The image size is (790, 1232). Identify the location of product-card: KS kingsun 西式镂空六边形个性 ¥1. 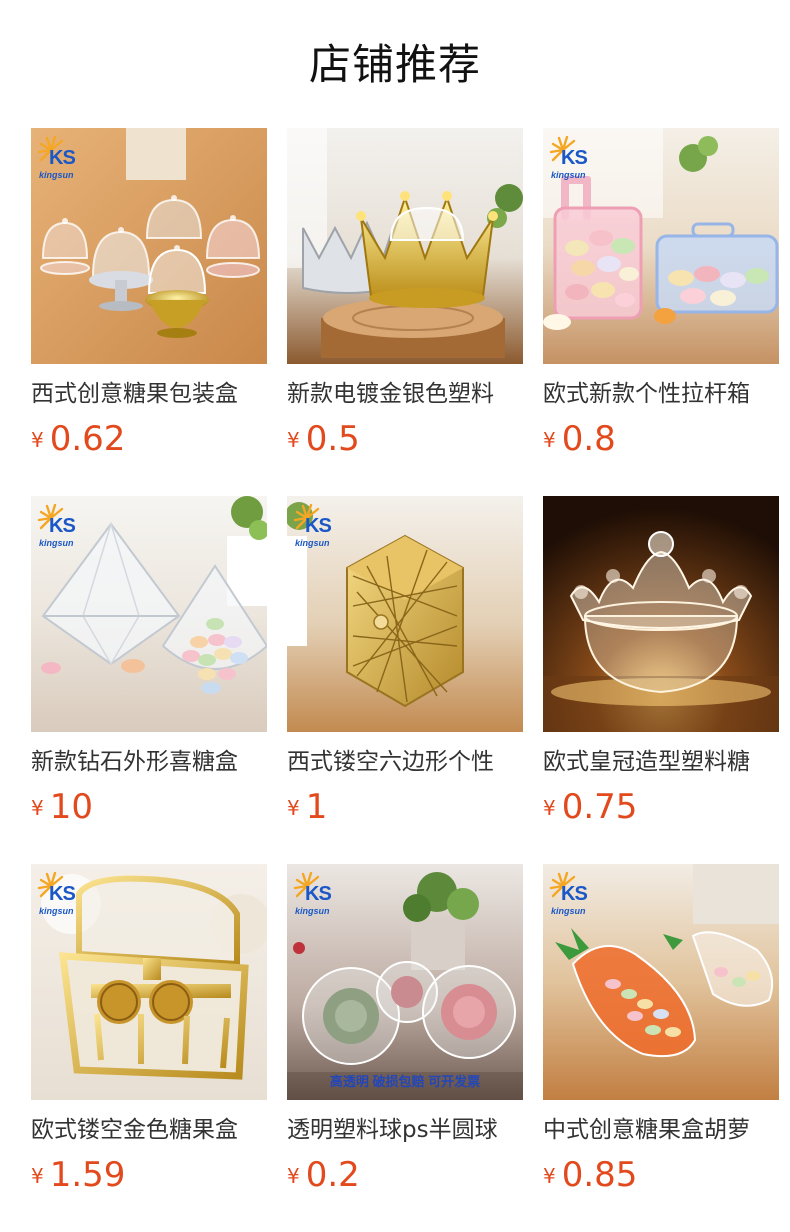
(405, 680).